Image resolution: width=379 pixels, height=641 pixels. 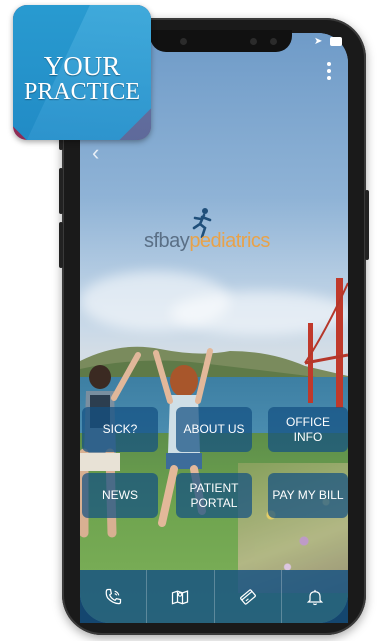 I want to click on map-icon, so click(x=180, y=597).